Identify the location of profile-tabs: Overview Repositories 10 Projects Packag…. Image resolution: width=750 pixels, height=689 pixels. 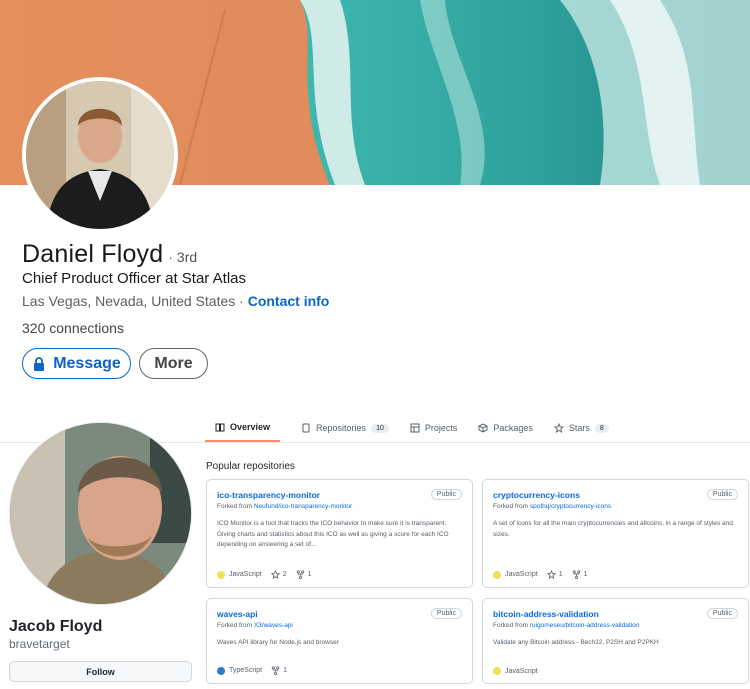
(417, 428).